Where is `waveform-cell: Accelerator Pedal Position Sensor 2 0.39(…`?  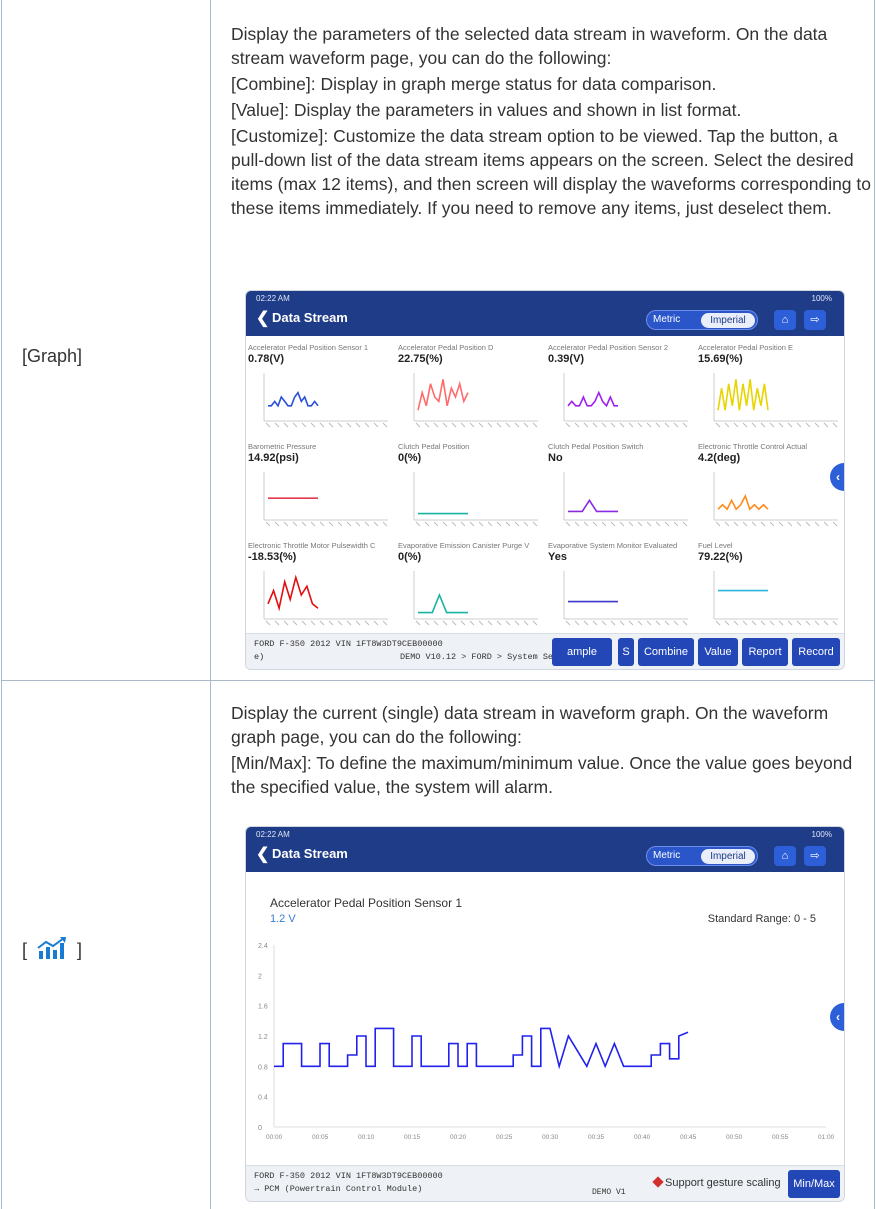
waveform-cell: Accelerator Pedal Position Sensor 2 0.39(… is located at coordinates (623, 390).